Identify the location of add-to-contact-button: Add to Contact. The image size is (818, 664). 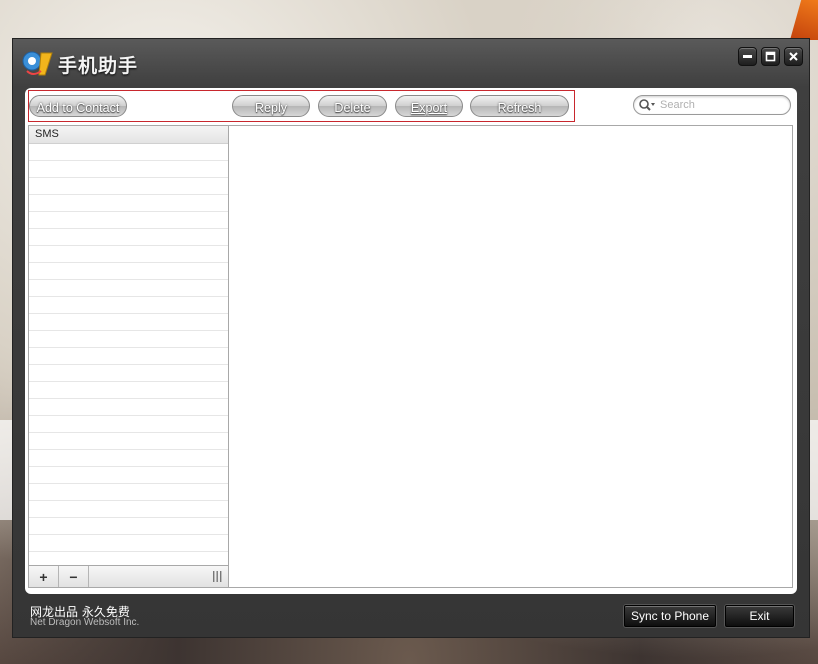
(78, 106).